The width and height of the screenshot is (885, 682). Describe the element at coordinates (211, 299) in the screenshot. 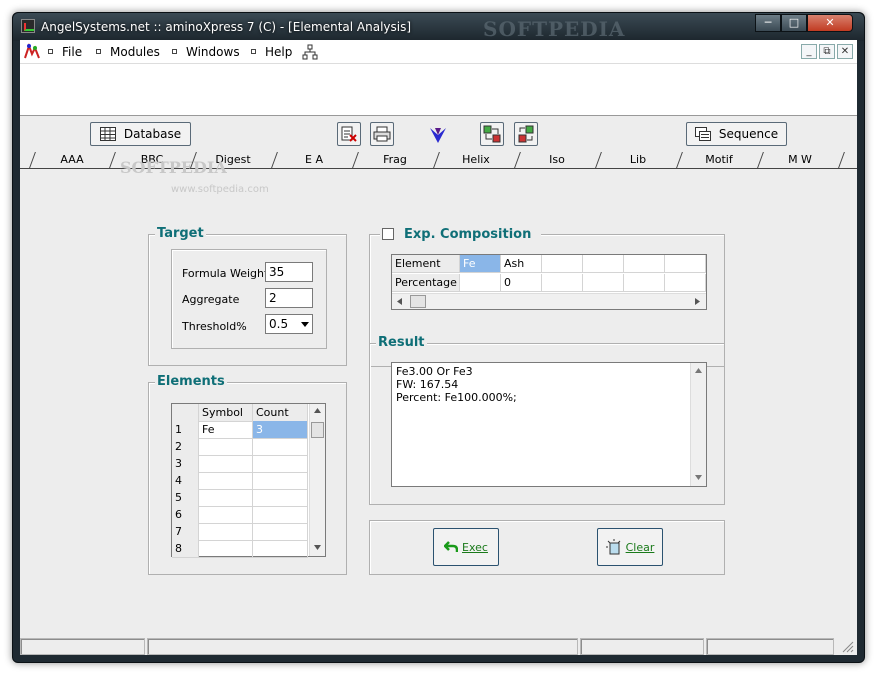

I see `aggregate-label: Aggregate` at that location.